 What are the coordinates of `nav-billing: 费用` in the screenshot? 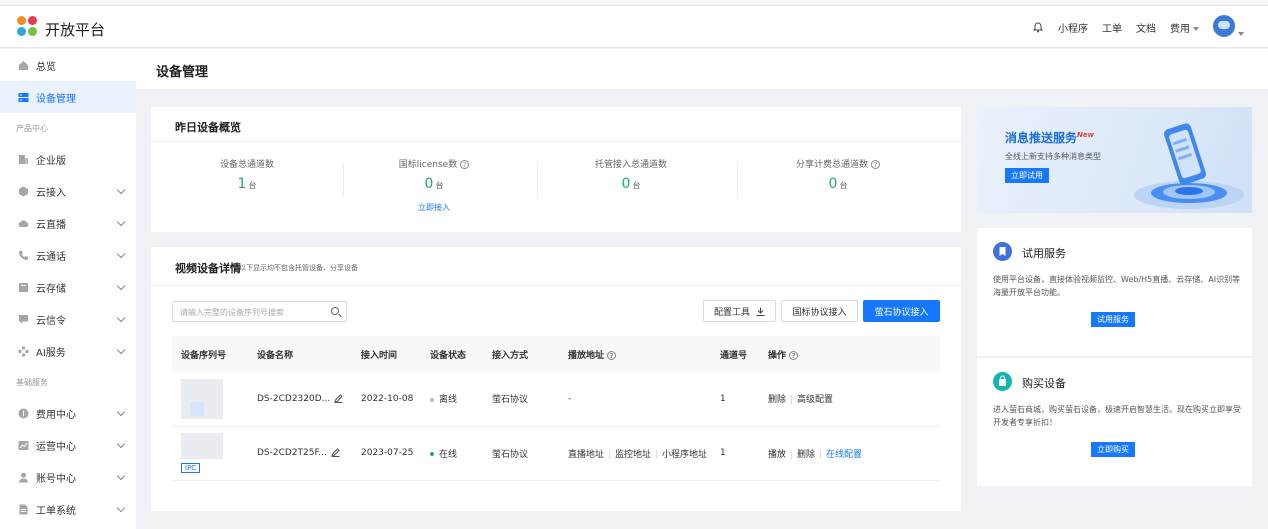 It's located at (1184, 27).